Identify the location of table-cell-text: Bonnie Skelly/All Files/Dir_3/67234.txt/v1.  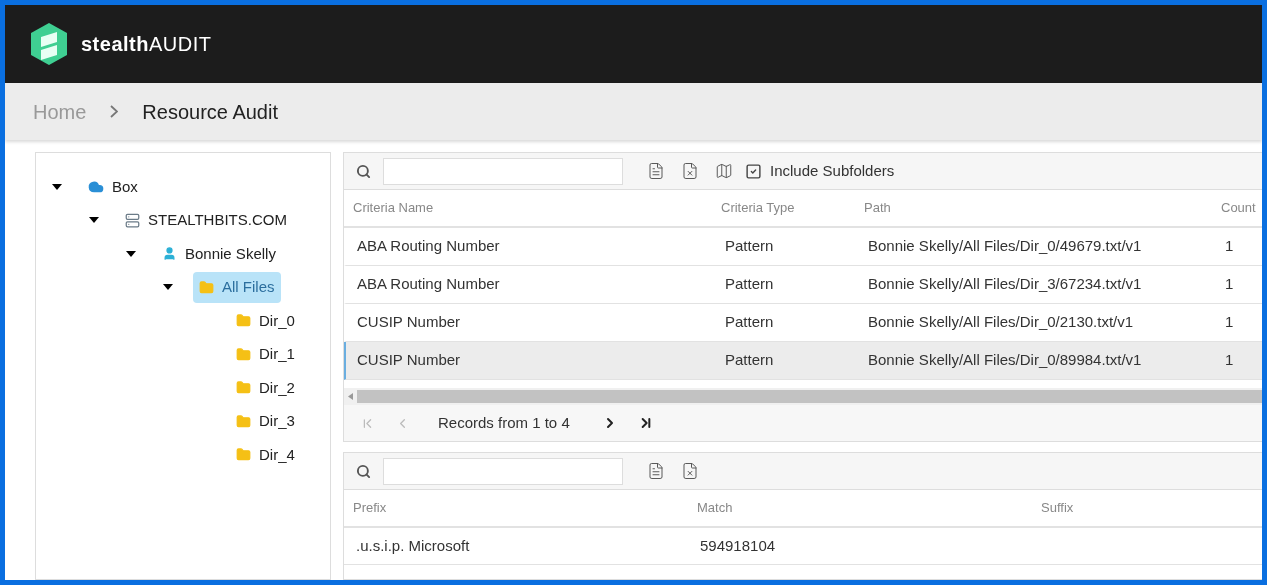
(1005, 284).